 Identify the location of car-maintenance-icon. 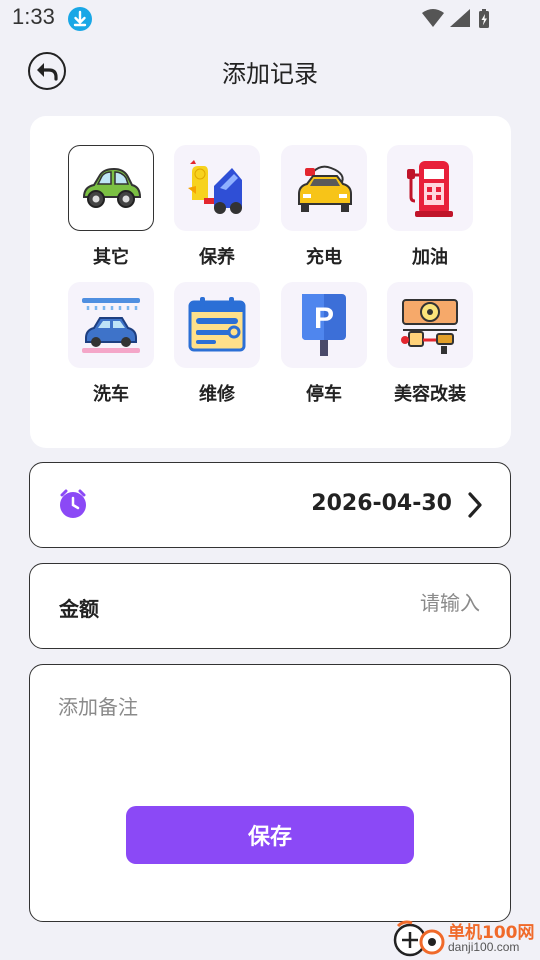
(217, 188).